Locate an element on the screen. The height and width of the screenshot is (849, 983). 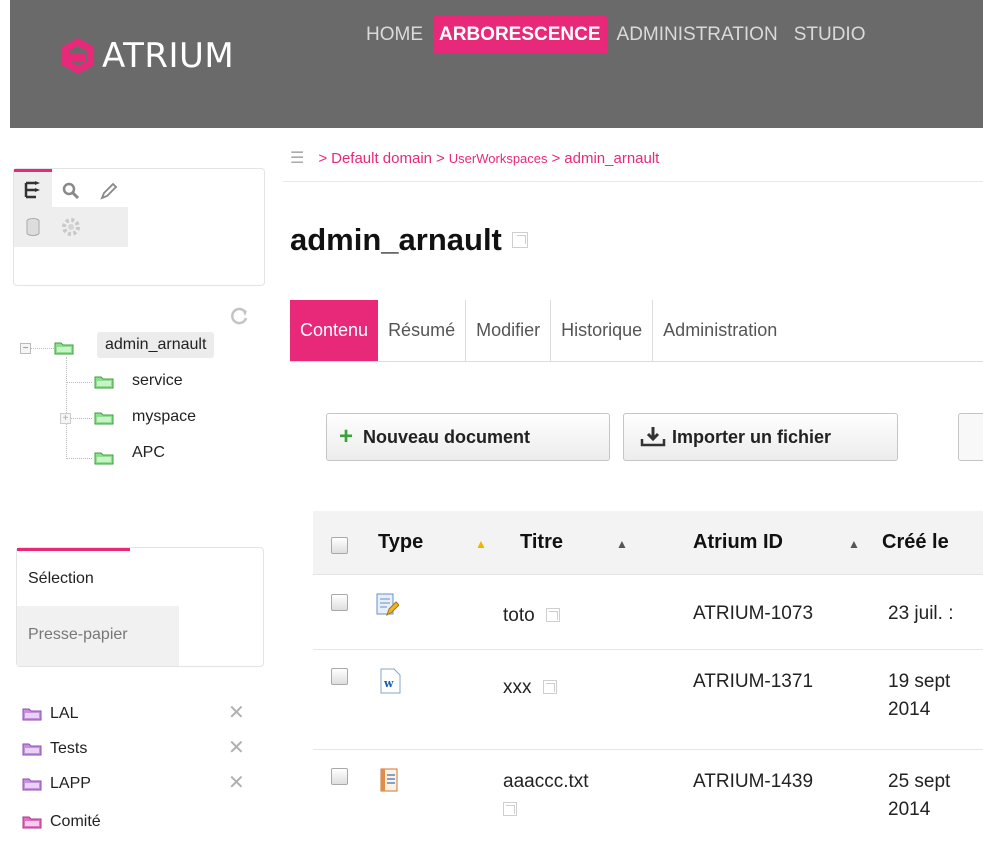
row-title: xxx is located at coordinates (530, 688).